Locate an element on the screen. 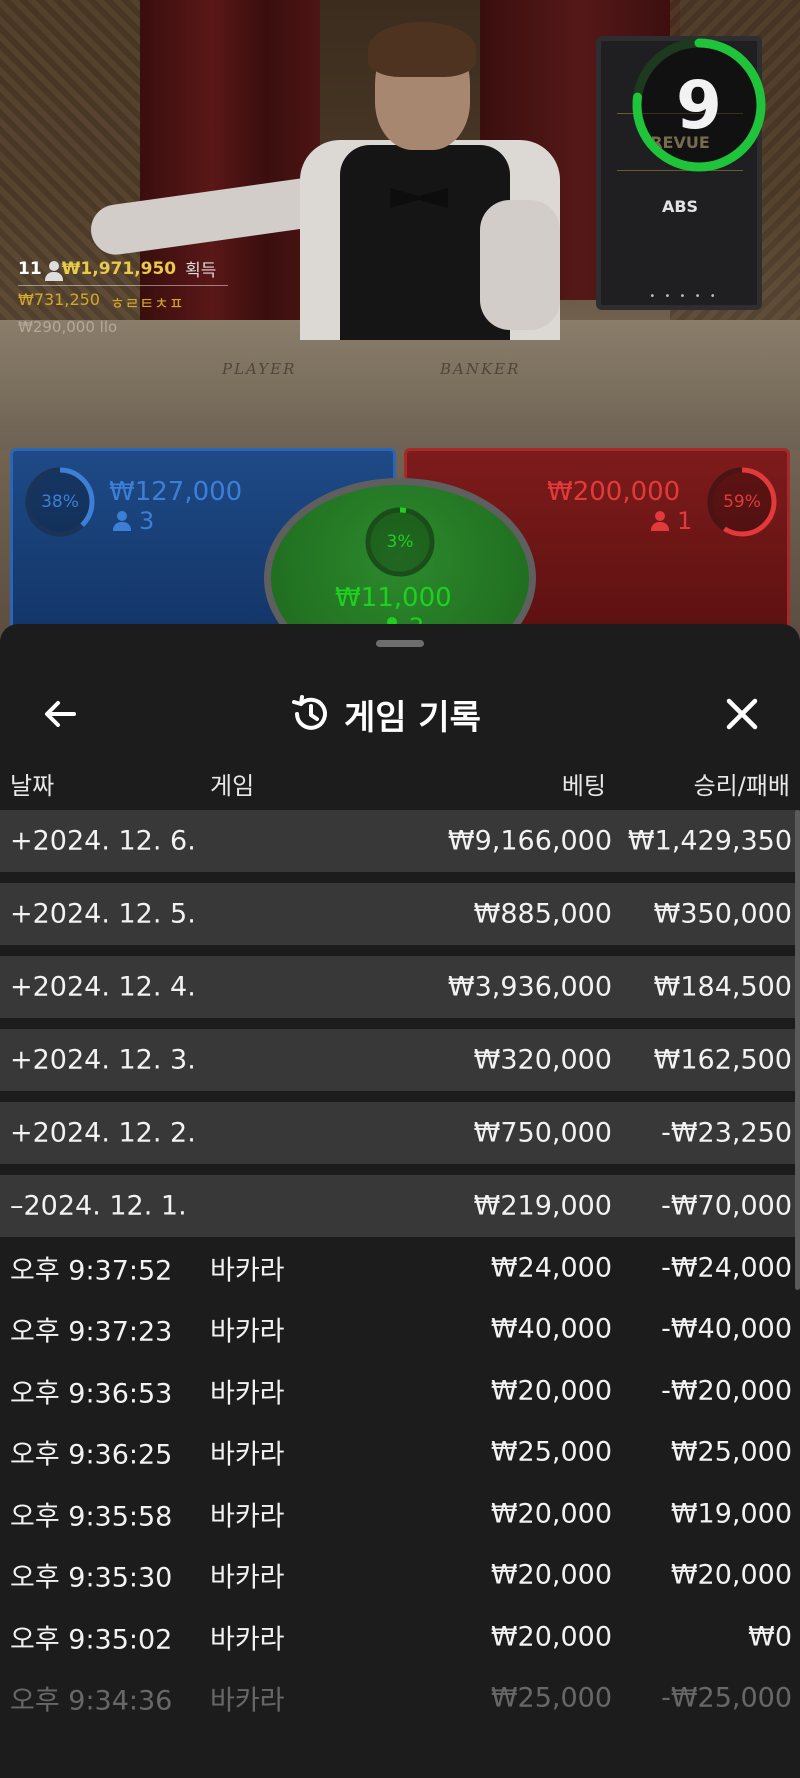 This screenshot has height=1778, width=800. back-button is located at coordinates (60, 714).